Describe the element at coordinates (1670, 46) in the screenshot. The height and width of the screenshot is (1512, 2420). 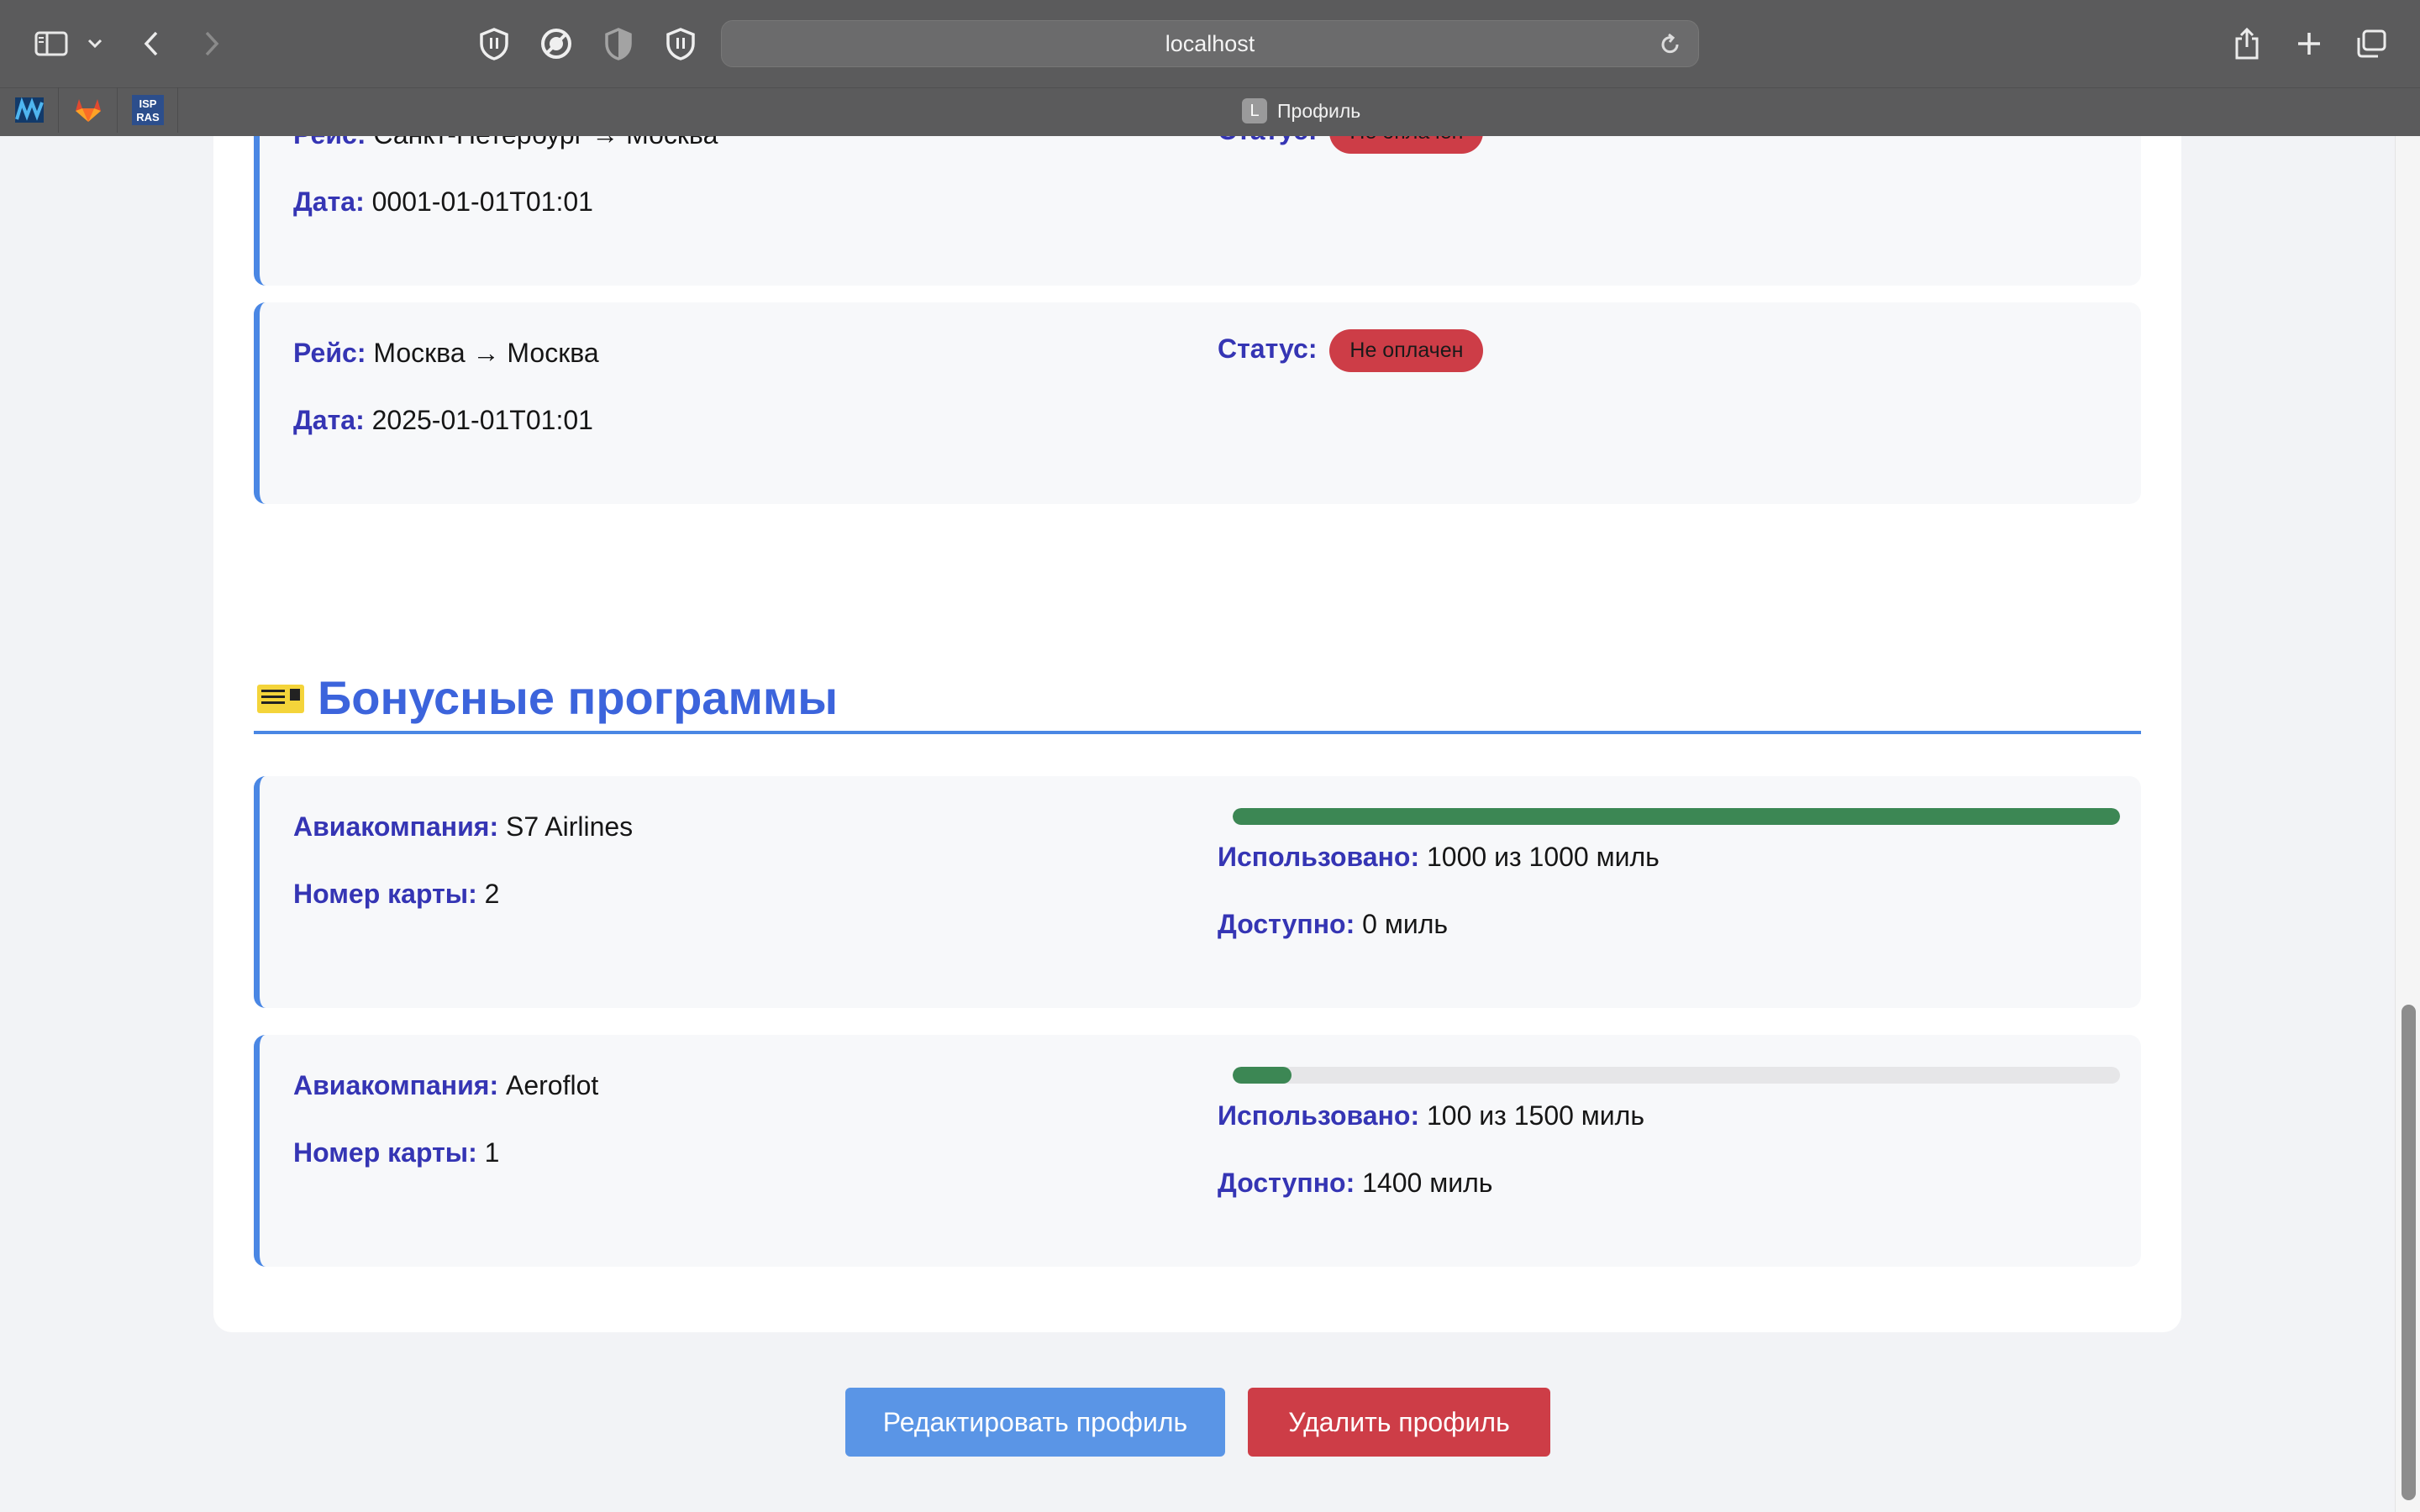
I see `reload-icon` at that location.